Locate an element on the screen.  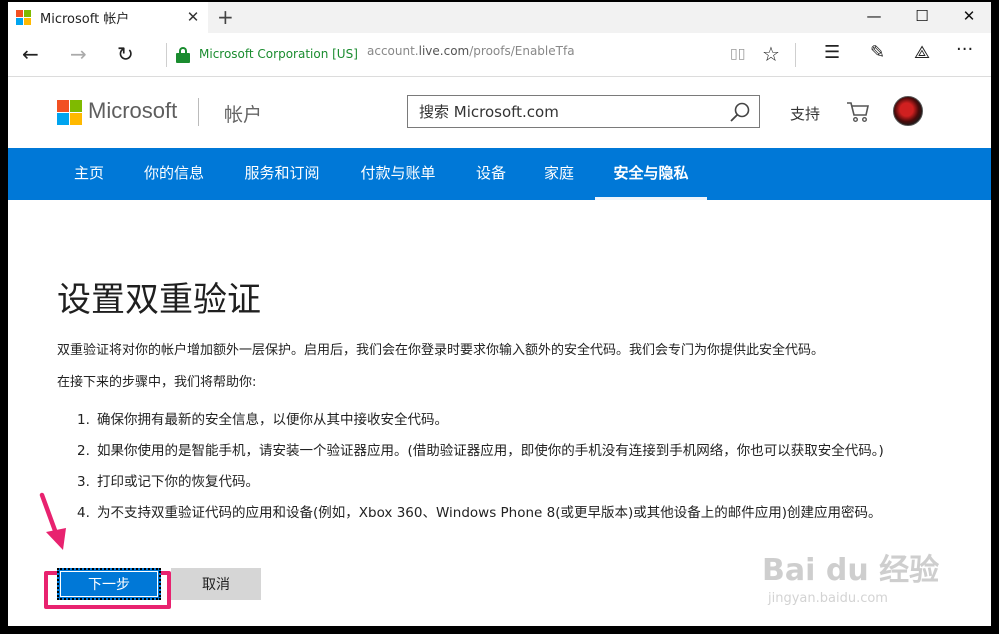
url-text: account.live.com/proofs/EnableTfa is located at coordinates (471, 51).